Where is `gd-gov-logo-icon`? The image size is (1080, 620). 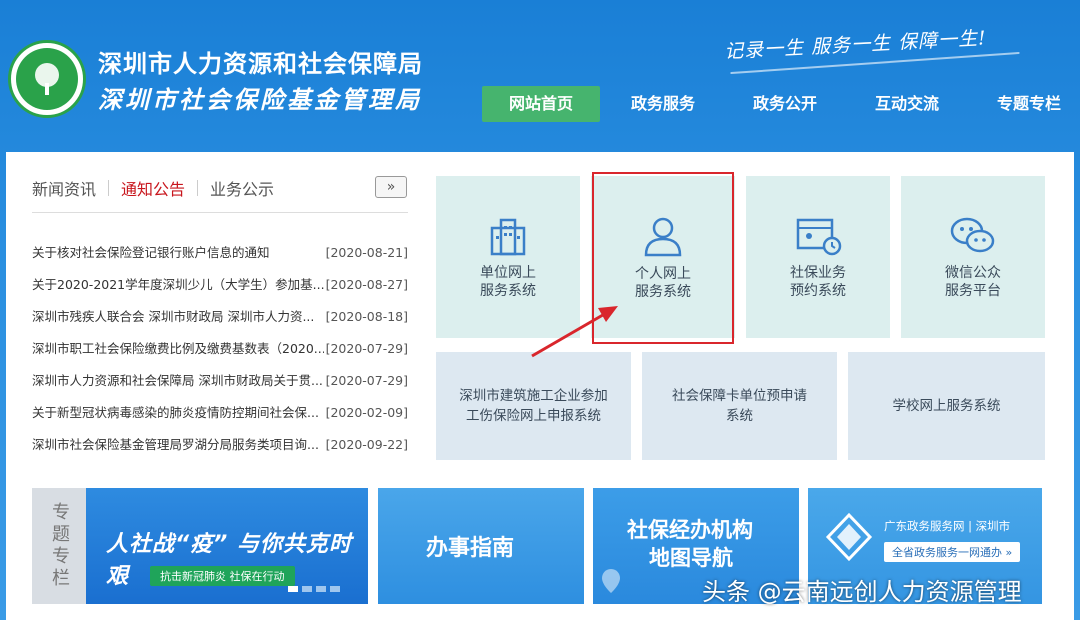 gd-gov-logo-icon is located at coordinates (849, 537).